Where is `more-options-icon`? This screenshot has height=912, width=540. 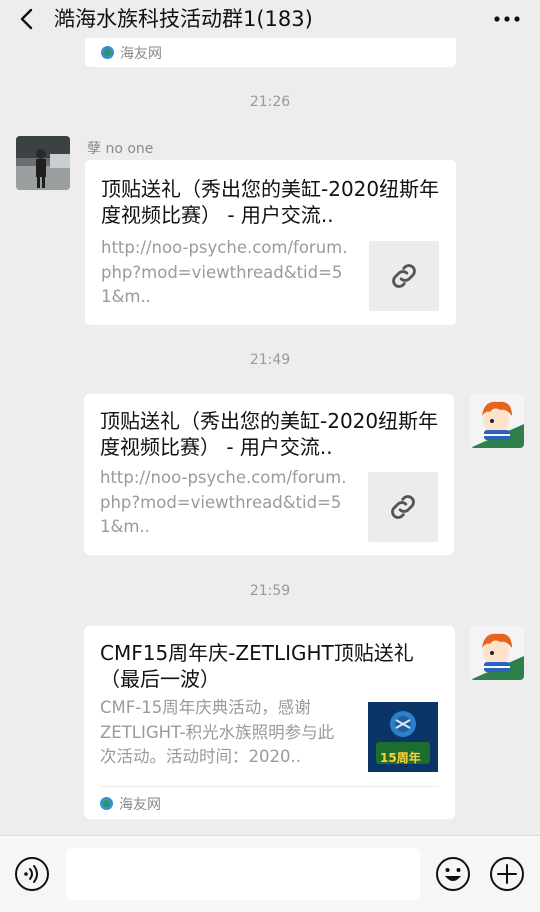
more-options-icon is located at coordinates (507, 19).